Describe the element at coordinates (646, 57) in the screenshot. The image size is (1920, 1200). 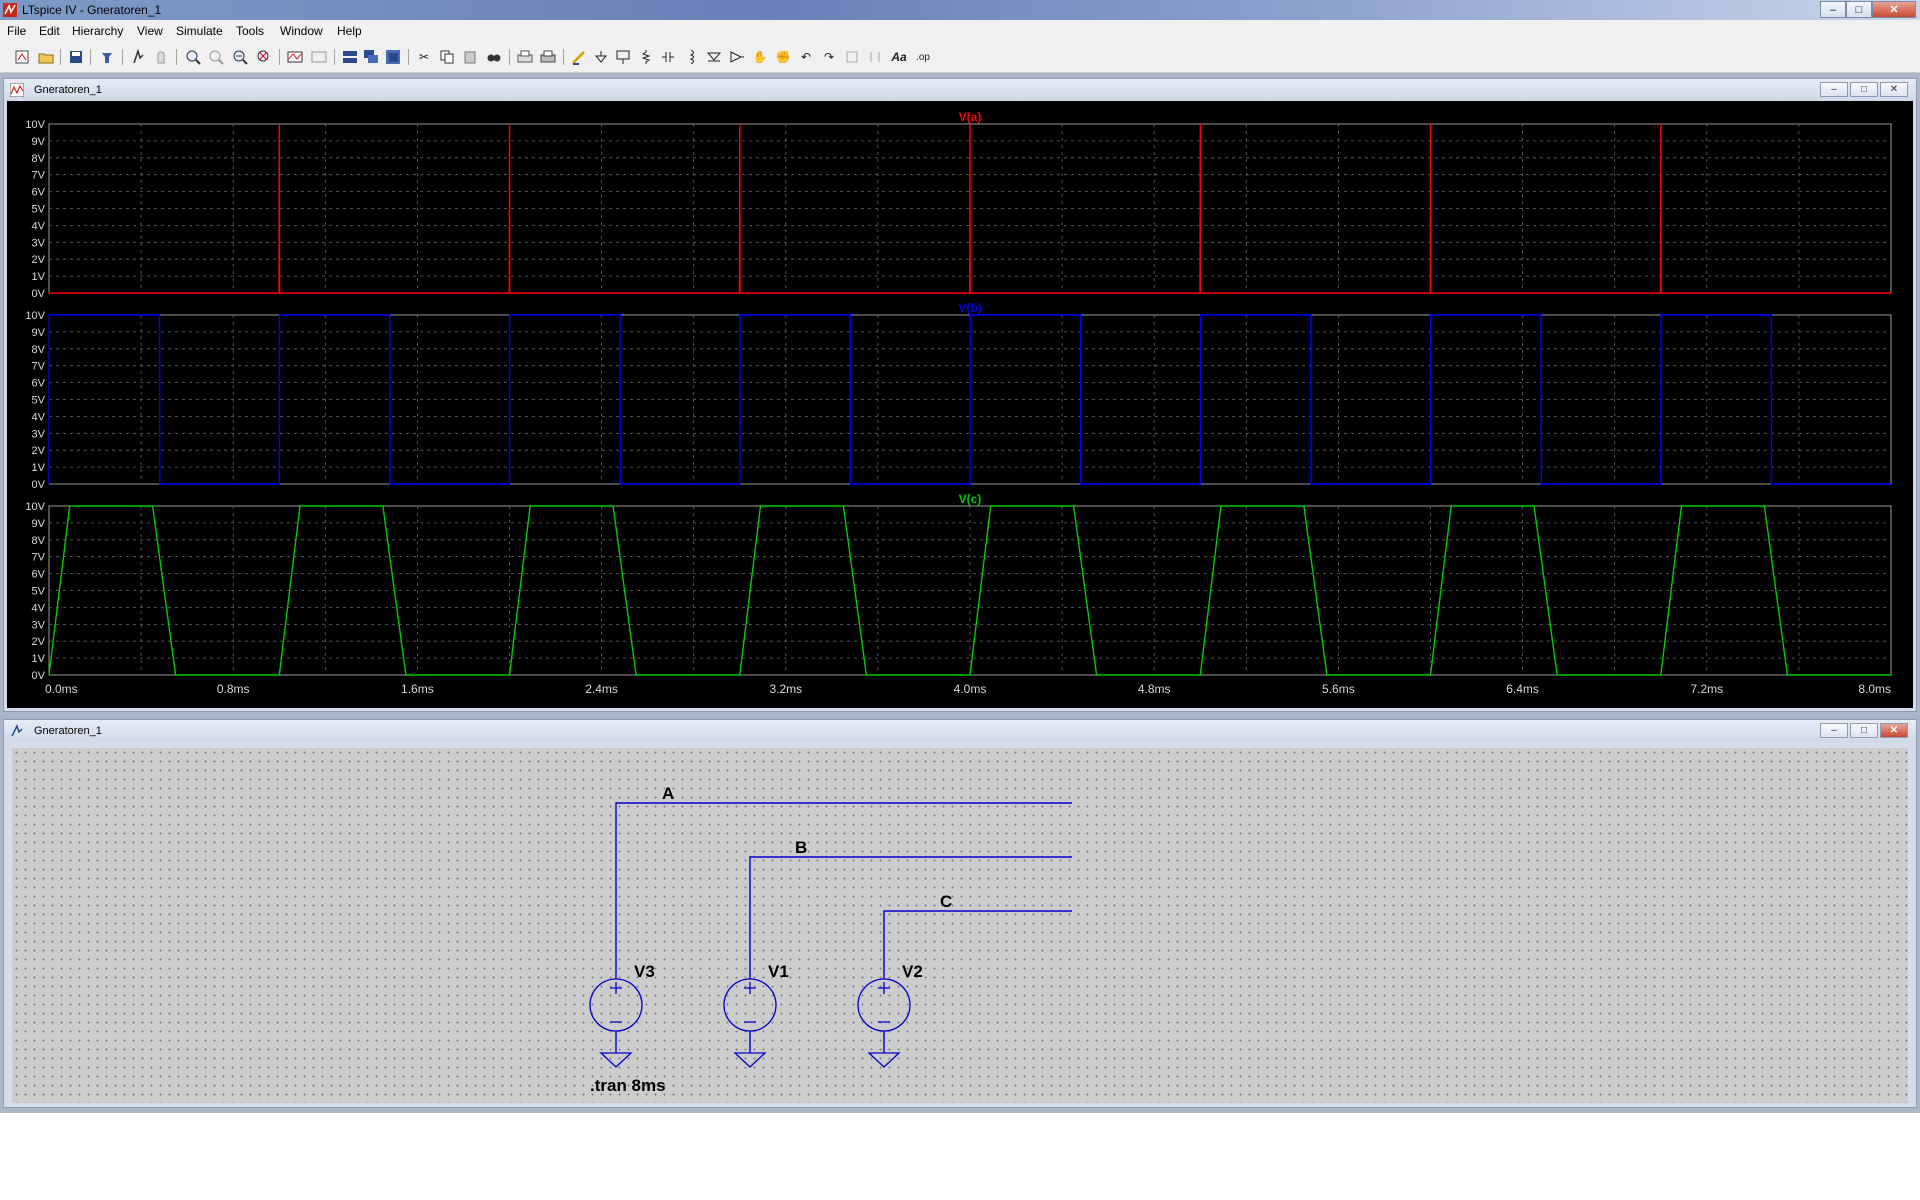
I see `resistor-icon` at that location.